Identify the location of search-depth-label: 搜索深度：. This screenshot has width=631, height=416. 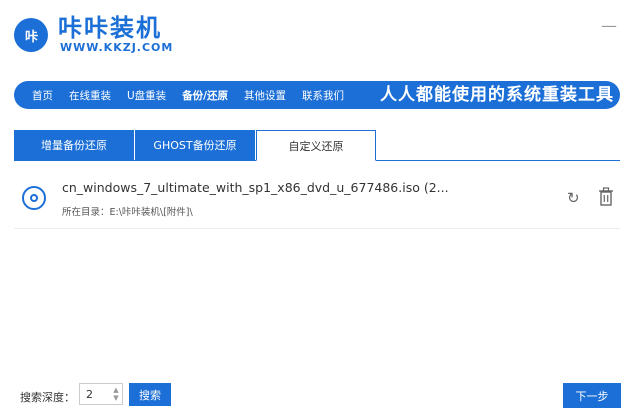
(47, 397).